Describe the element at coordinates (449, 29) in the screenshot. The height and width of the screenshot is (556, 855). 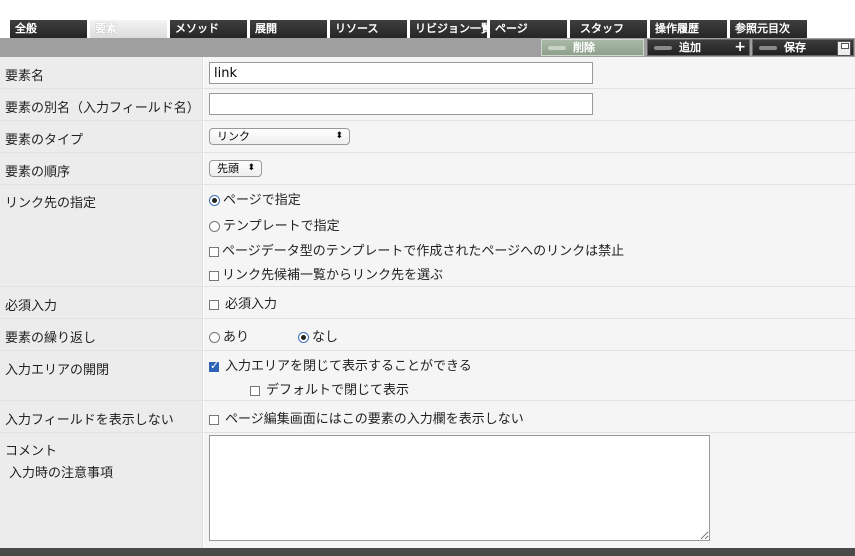
I see `tab-revisions: リビジョン一覧` at that location.